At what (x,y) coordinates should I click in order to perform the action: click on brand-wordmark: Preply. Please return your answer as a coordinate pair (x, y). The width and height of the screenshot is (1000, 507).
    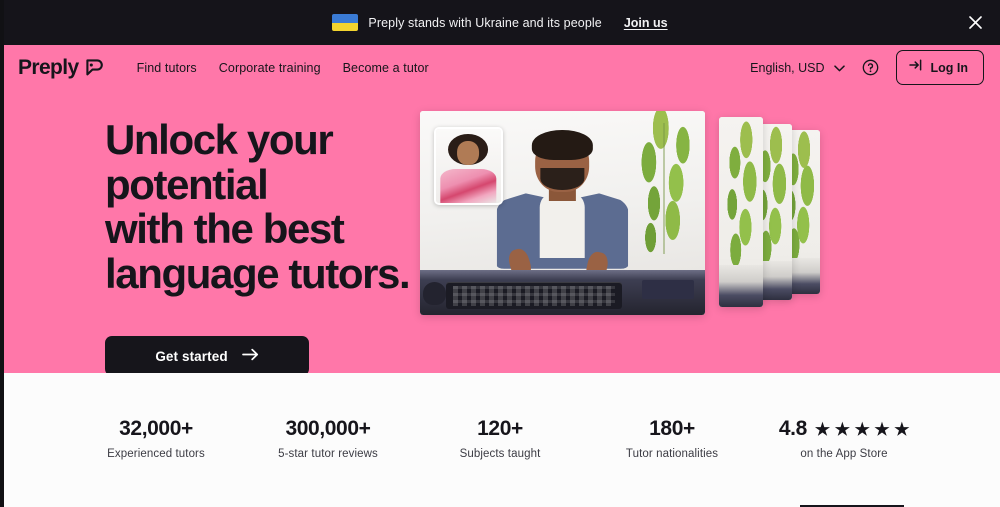
    Looking at the image, I should click on (48, 67).